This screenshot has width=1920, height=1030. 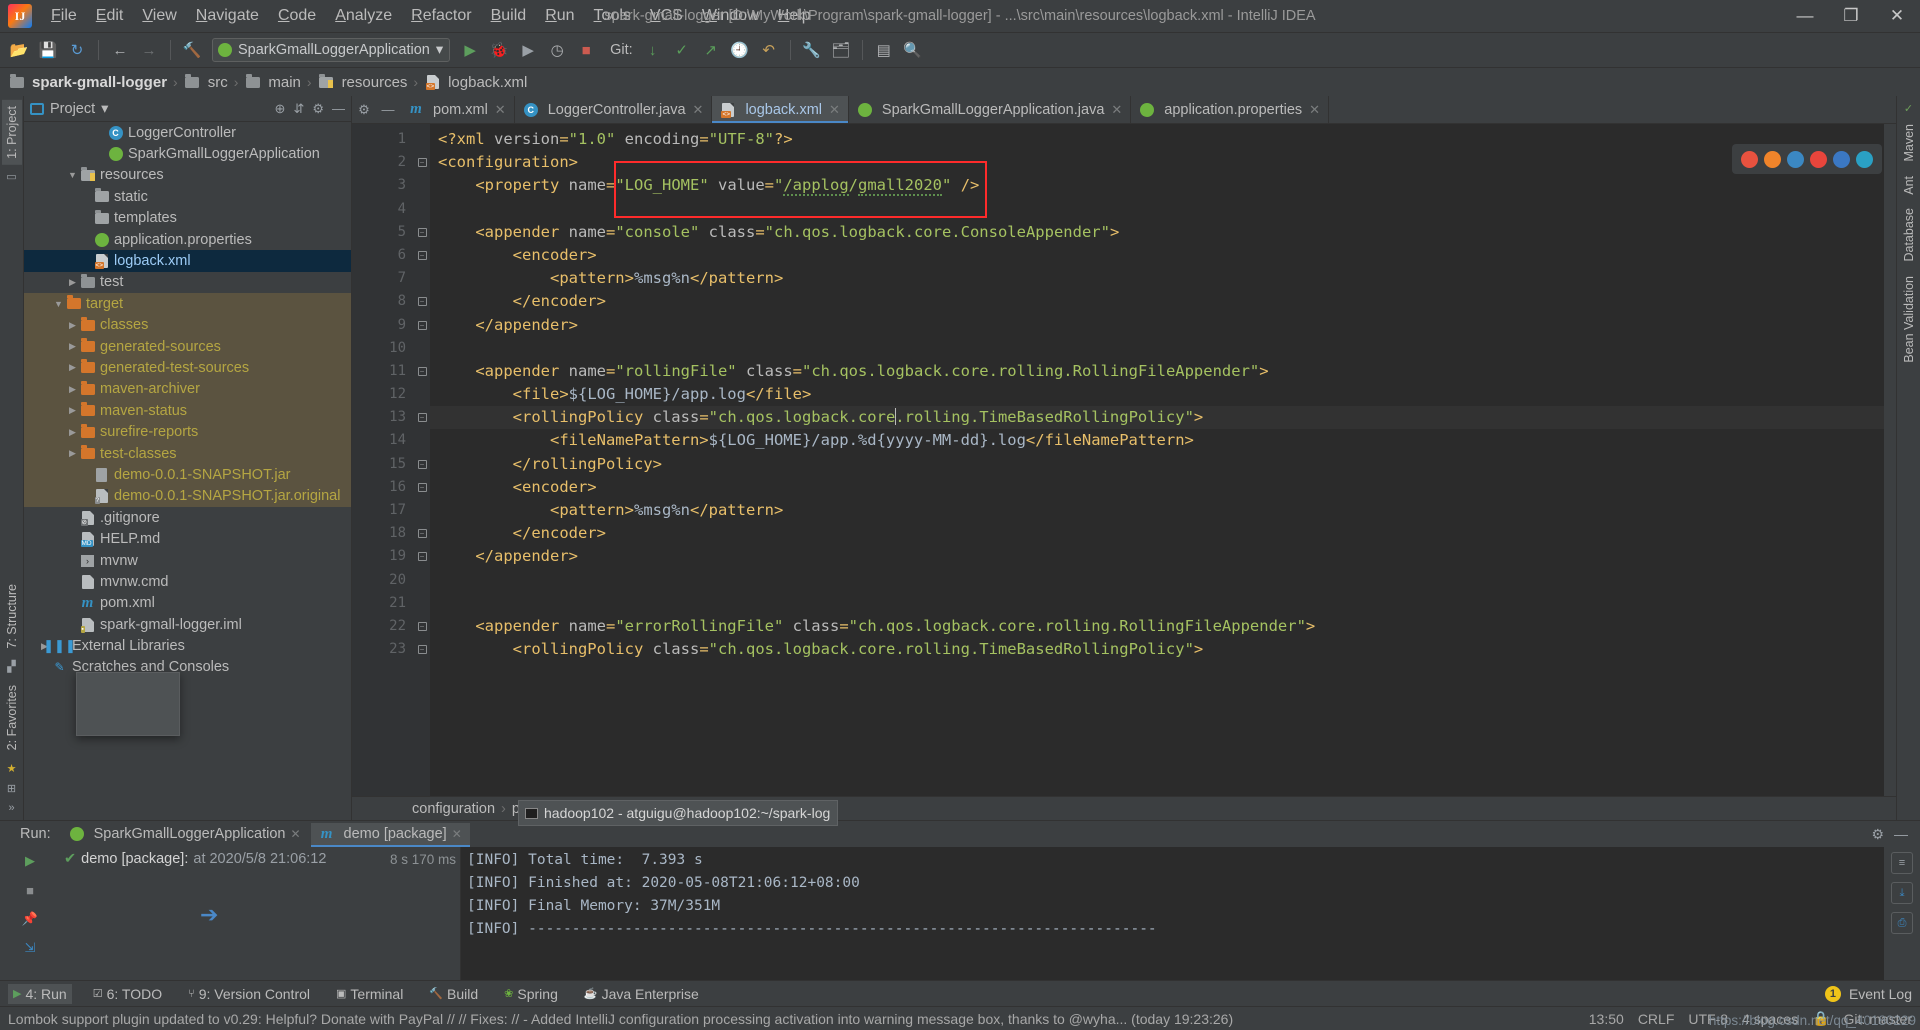 I want to click on code-line: </encoder>, so click(x=1163, y=301).